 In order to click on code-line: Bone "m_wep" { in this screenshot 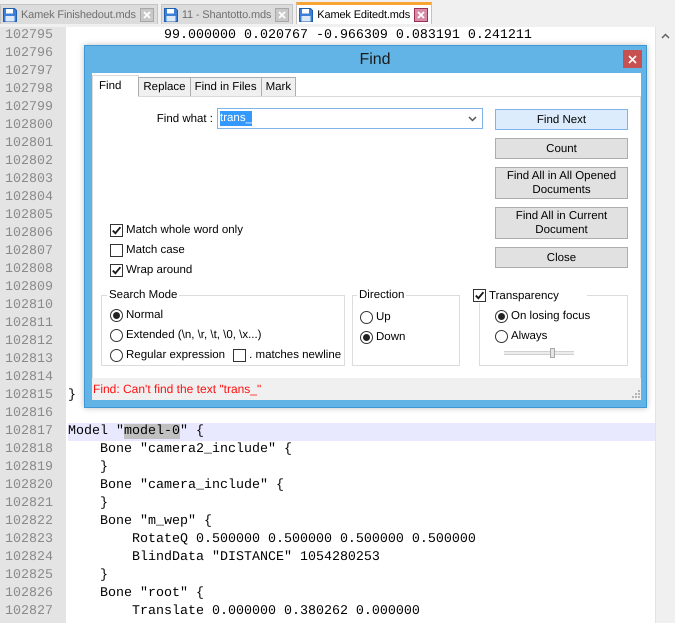, I will do `click(155, 522)`.